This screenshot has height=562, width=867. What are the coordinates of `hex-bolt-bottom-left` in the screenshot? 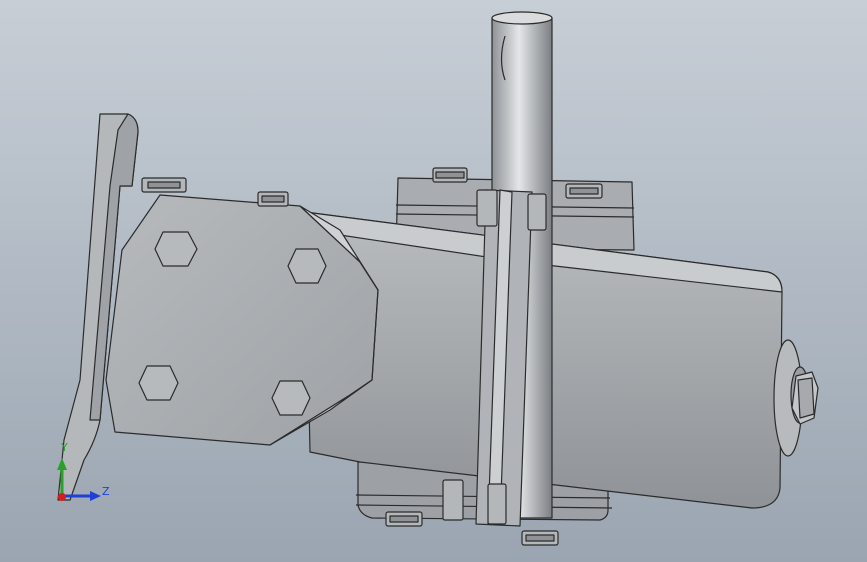 It's located at (158, 383).